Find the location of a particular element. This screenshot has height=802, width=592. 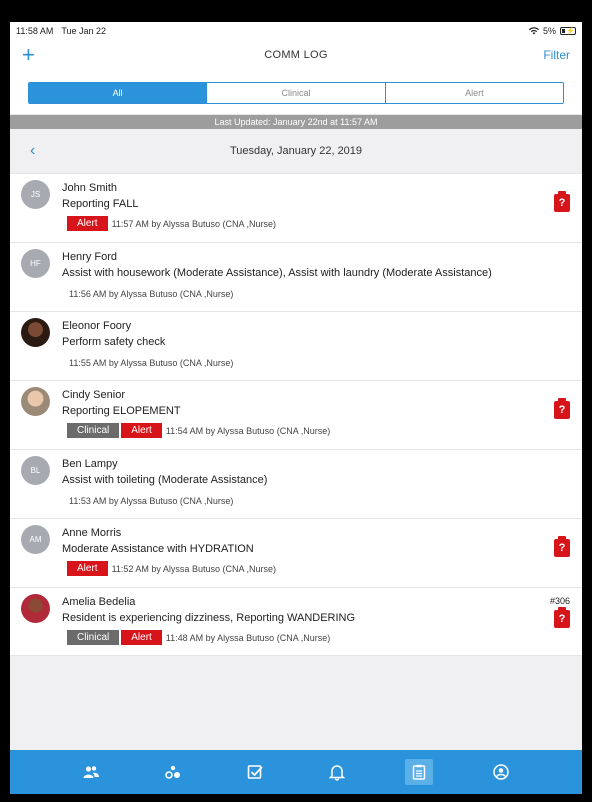

avatar: JS is located at coordinates (35, 194).